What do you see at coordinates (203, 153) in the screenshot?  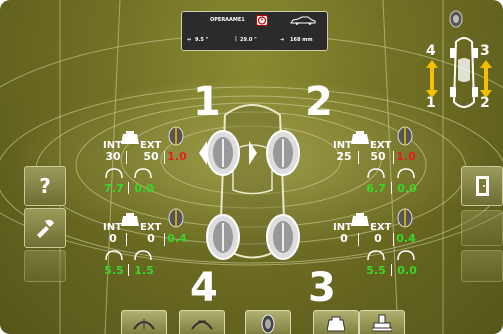 I see `pointer-left-icon` at bounding box center [203, 153].